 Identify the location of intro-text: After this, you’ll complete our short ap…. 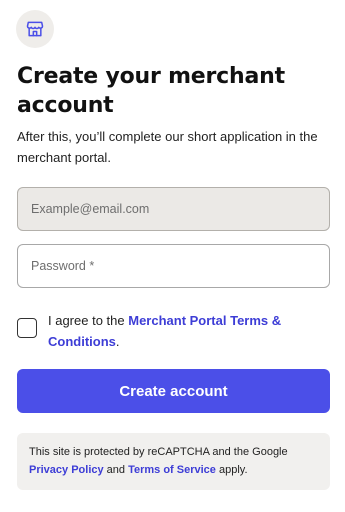
(167, 147).